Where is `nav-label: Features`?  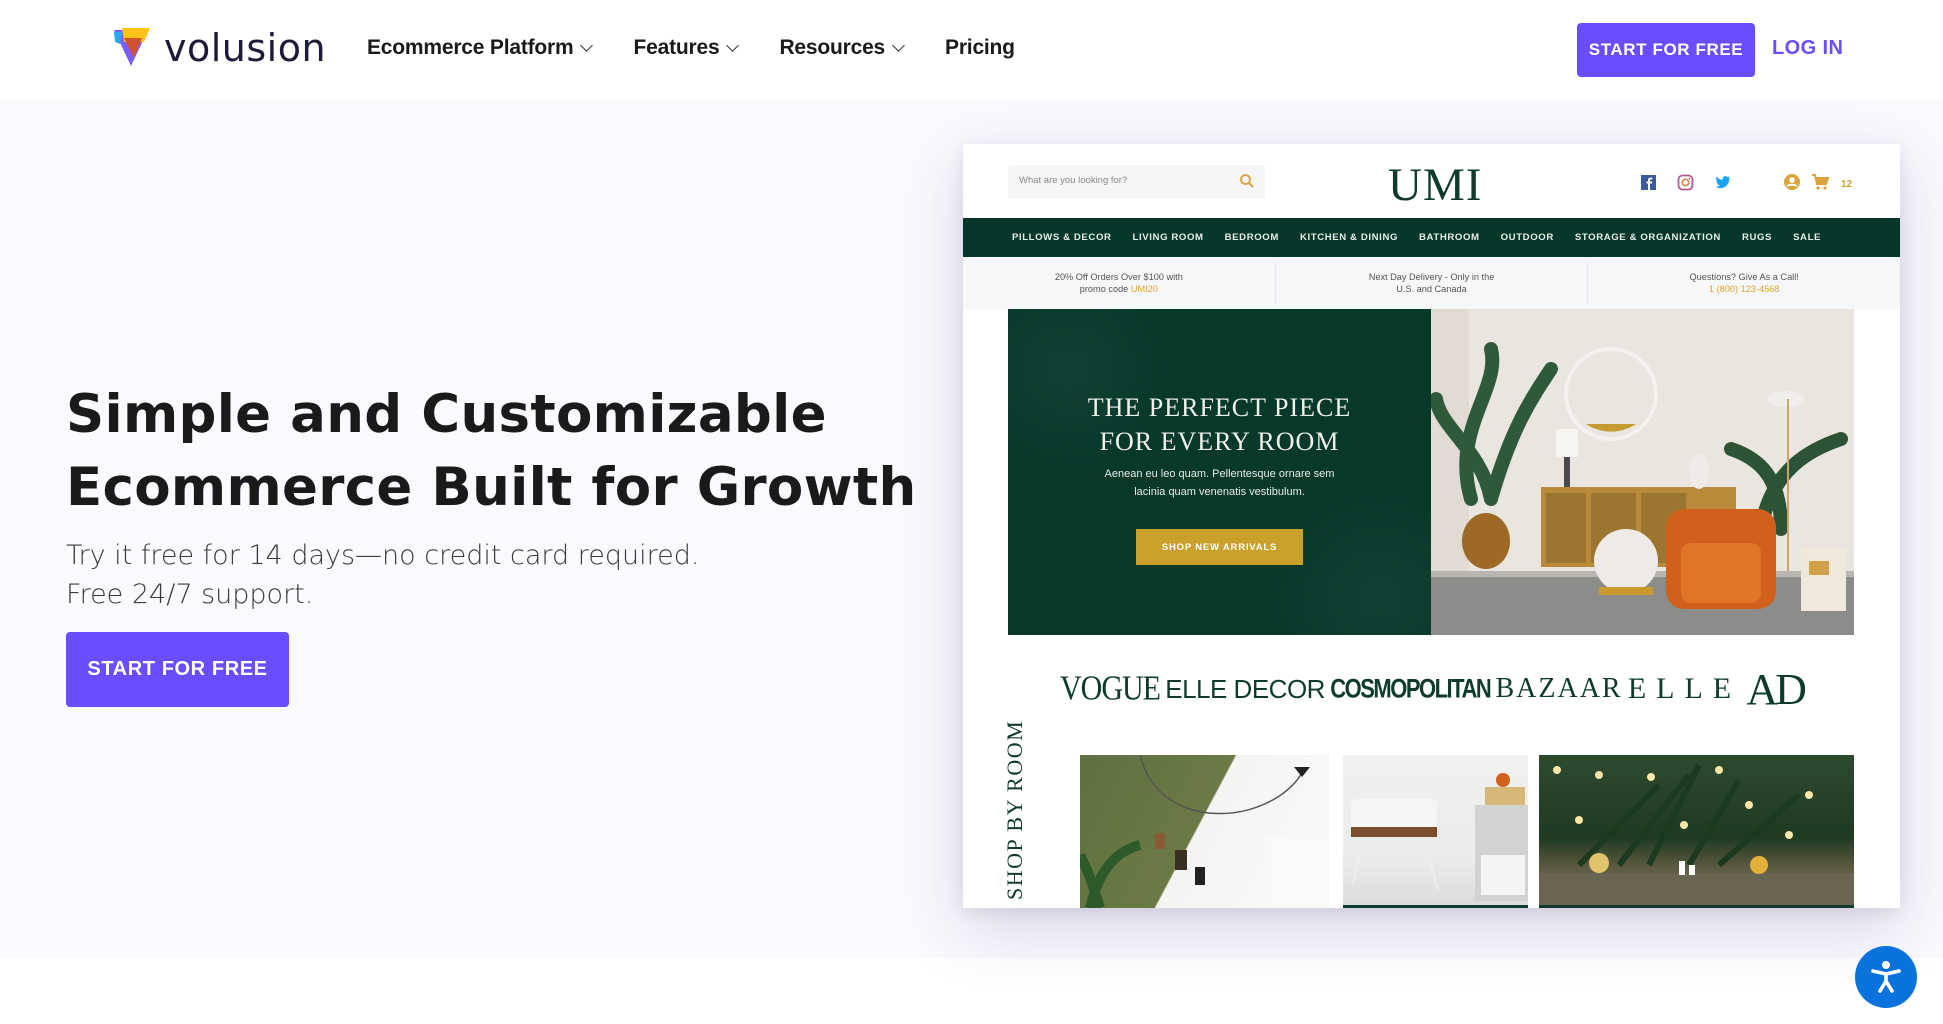 nav-label: Features is located at coordinates (676, 47).